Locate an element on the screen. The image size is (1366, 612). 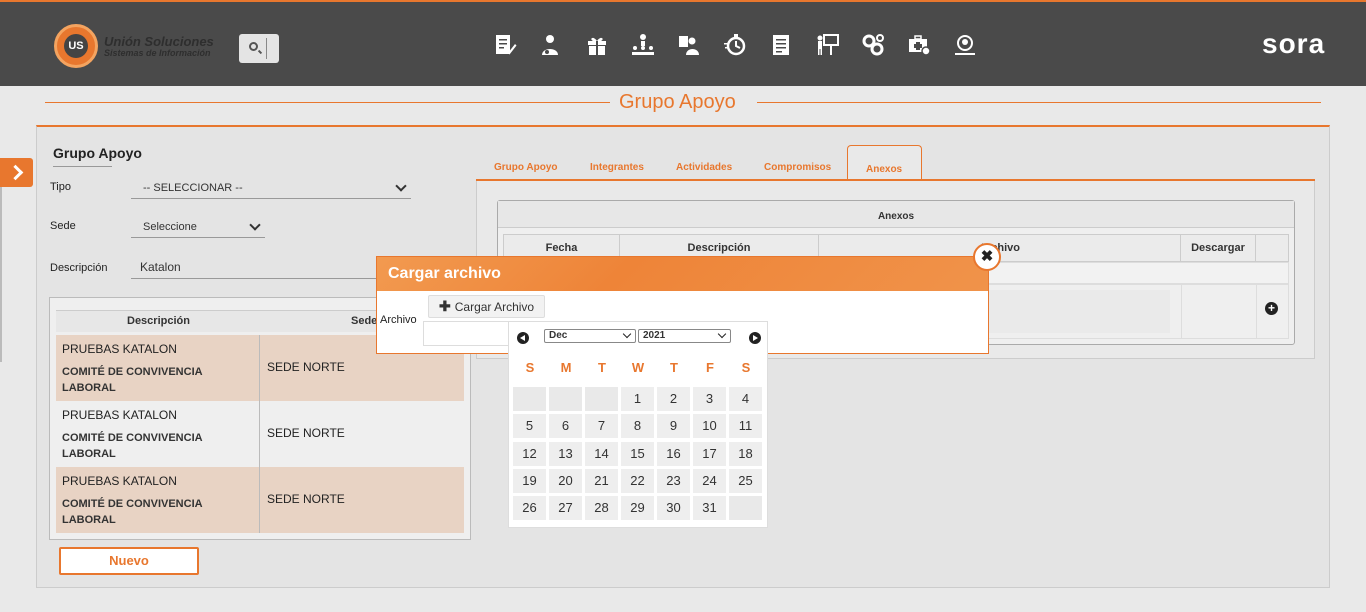
weekday-label: T is located at coordinates (602, 367).